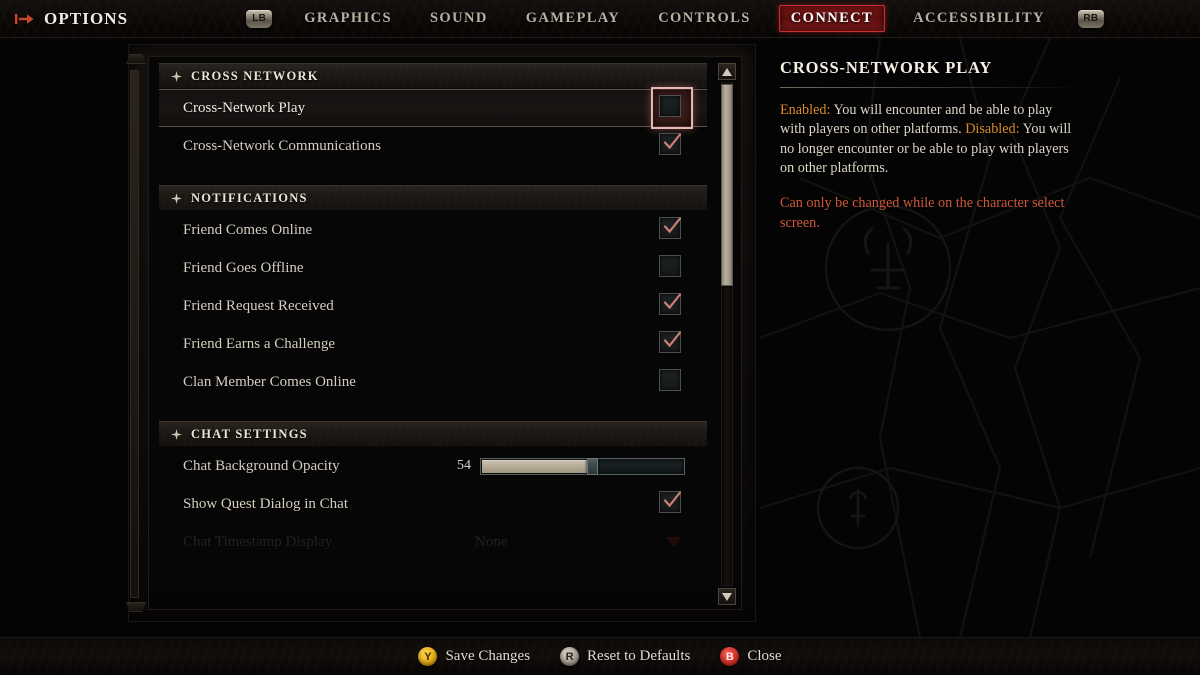 The image size is (1200, 675). I want to click on dropdown-value: None, so click(491, 541).